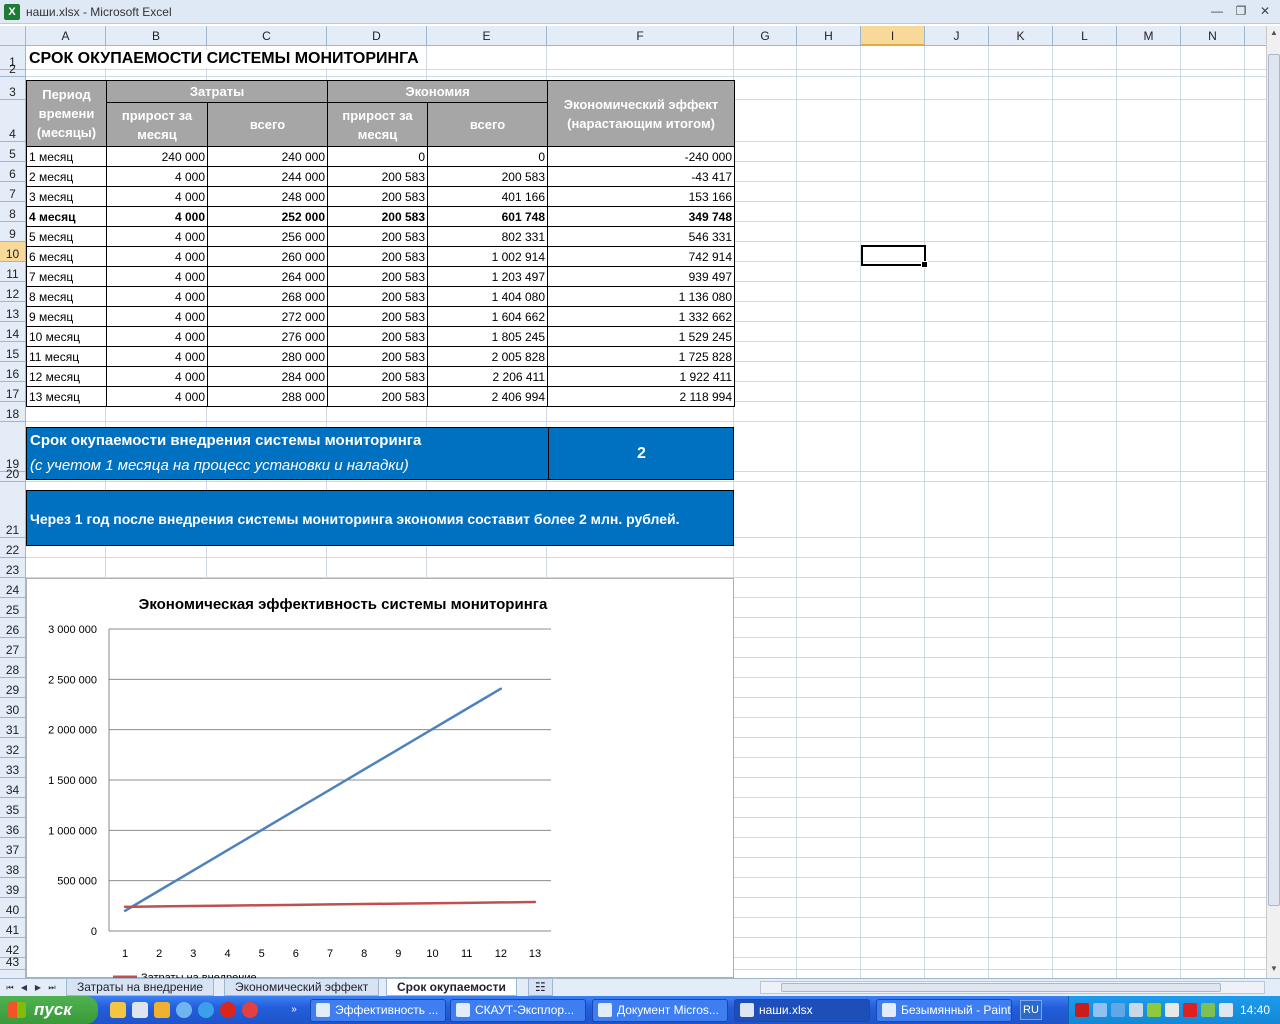 This screenshot has width=1280, height=1024. Describe the element at coordinates (829, 36) in the screenshot. I see `column-header-h: H` at that location.